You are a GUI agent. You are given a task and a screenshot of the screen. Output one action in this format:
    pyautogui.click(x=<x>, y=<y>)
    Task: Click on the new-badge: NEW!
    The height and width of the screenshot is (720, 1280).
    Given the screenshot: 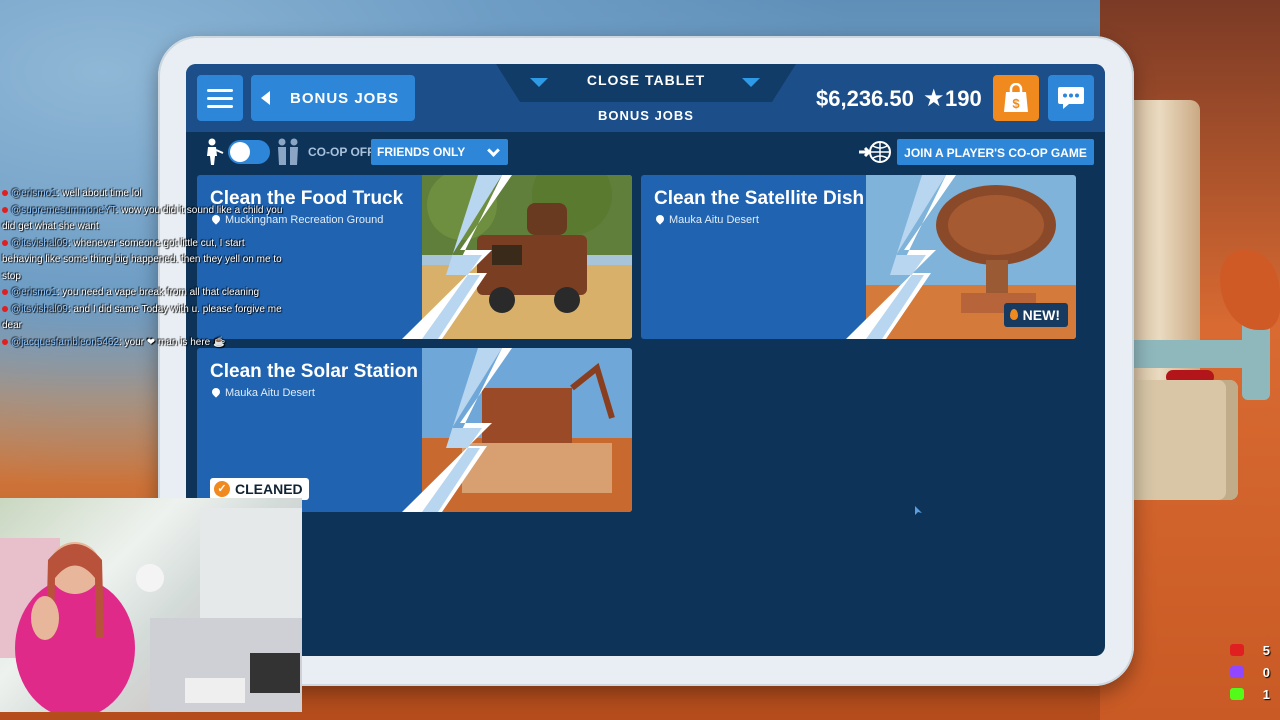 What is the action you would take?
    pyautogui.click(x=1035, y=315)
    